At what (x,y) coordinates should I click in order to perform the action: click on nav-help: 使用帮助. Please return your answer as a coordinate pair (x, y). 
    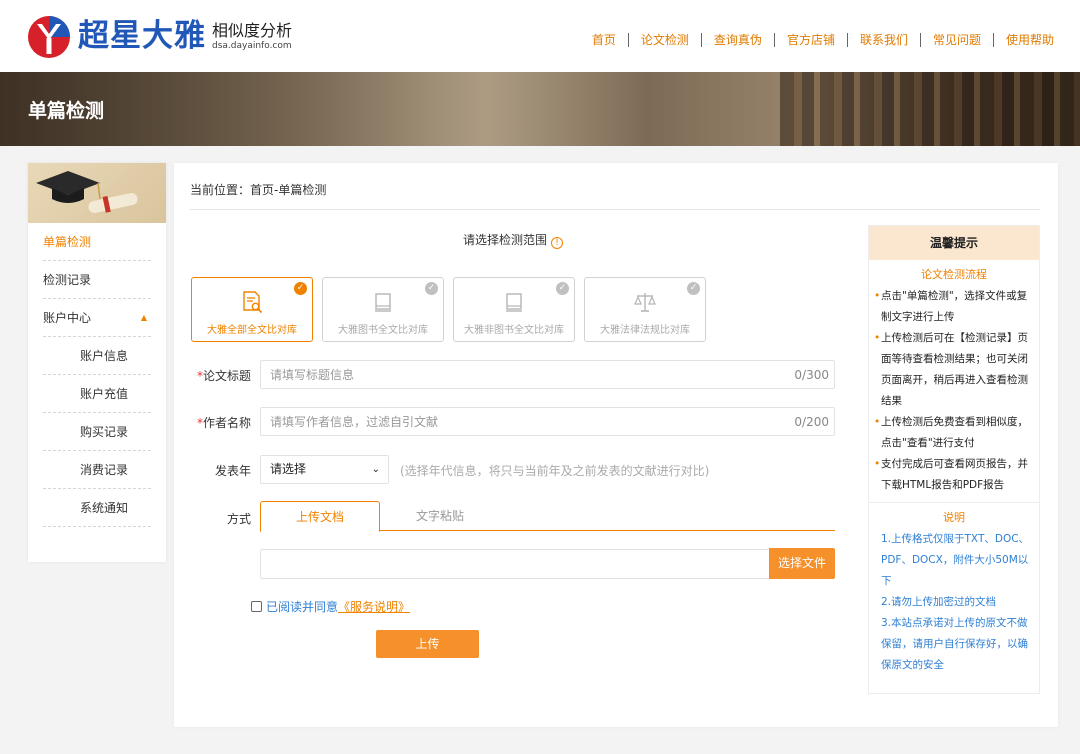
    Looking at the image, I should click on (1024, 40).